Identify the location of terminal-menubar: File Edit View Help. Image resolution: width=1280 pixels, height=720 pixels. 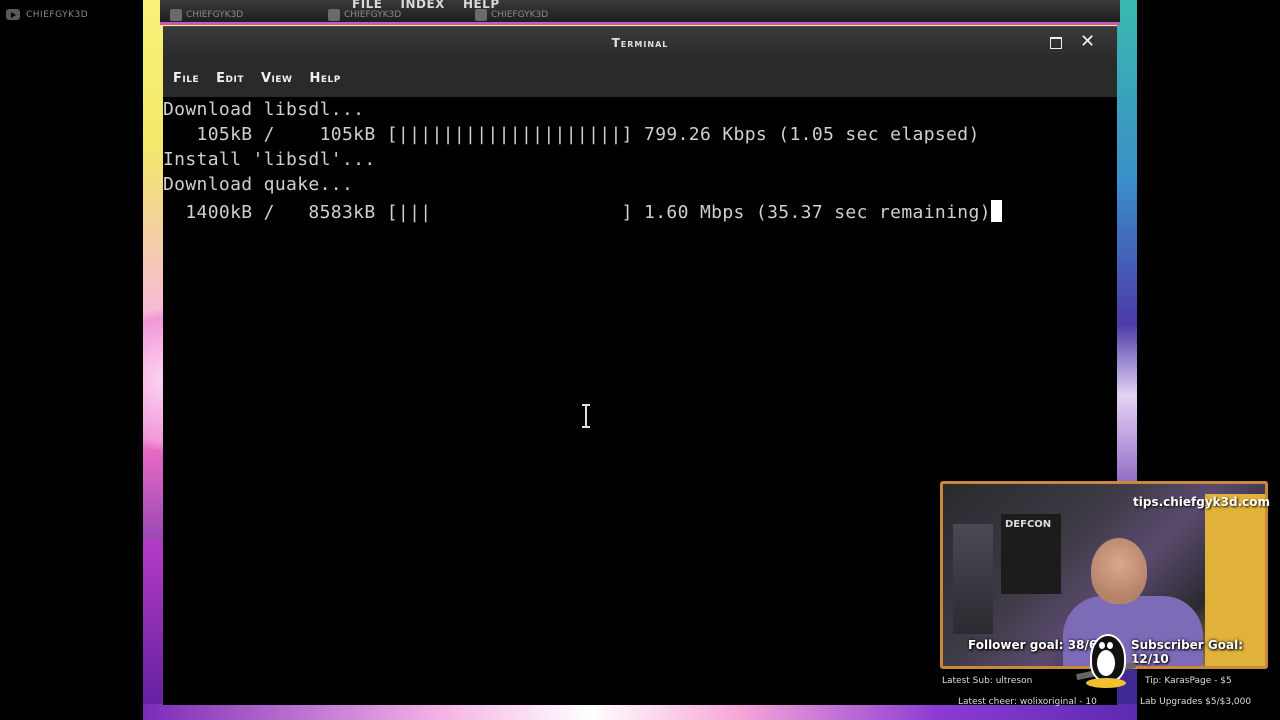
(640, 78).